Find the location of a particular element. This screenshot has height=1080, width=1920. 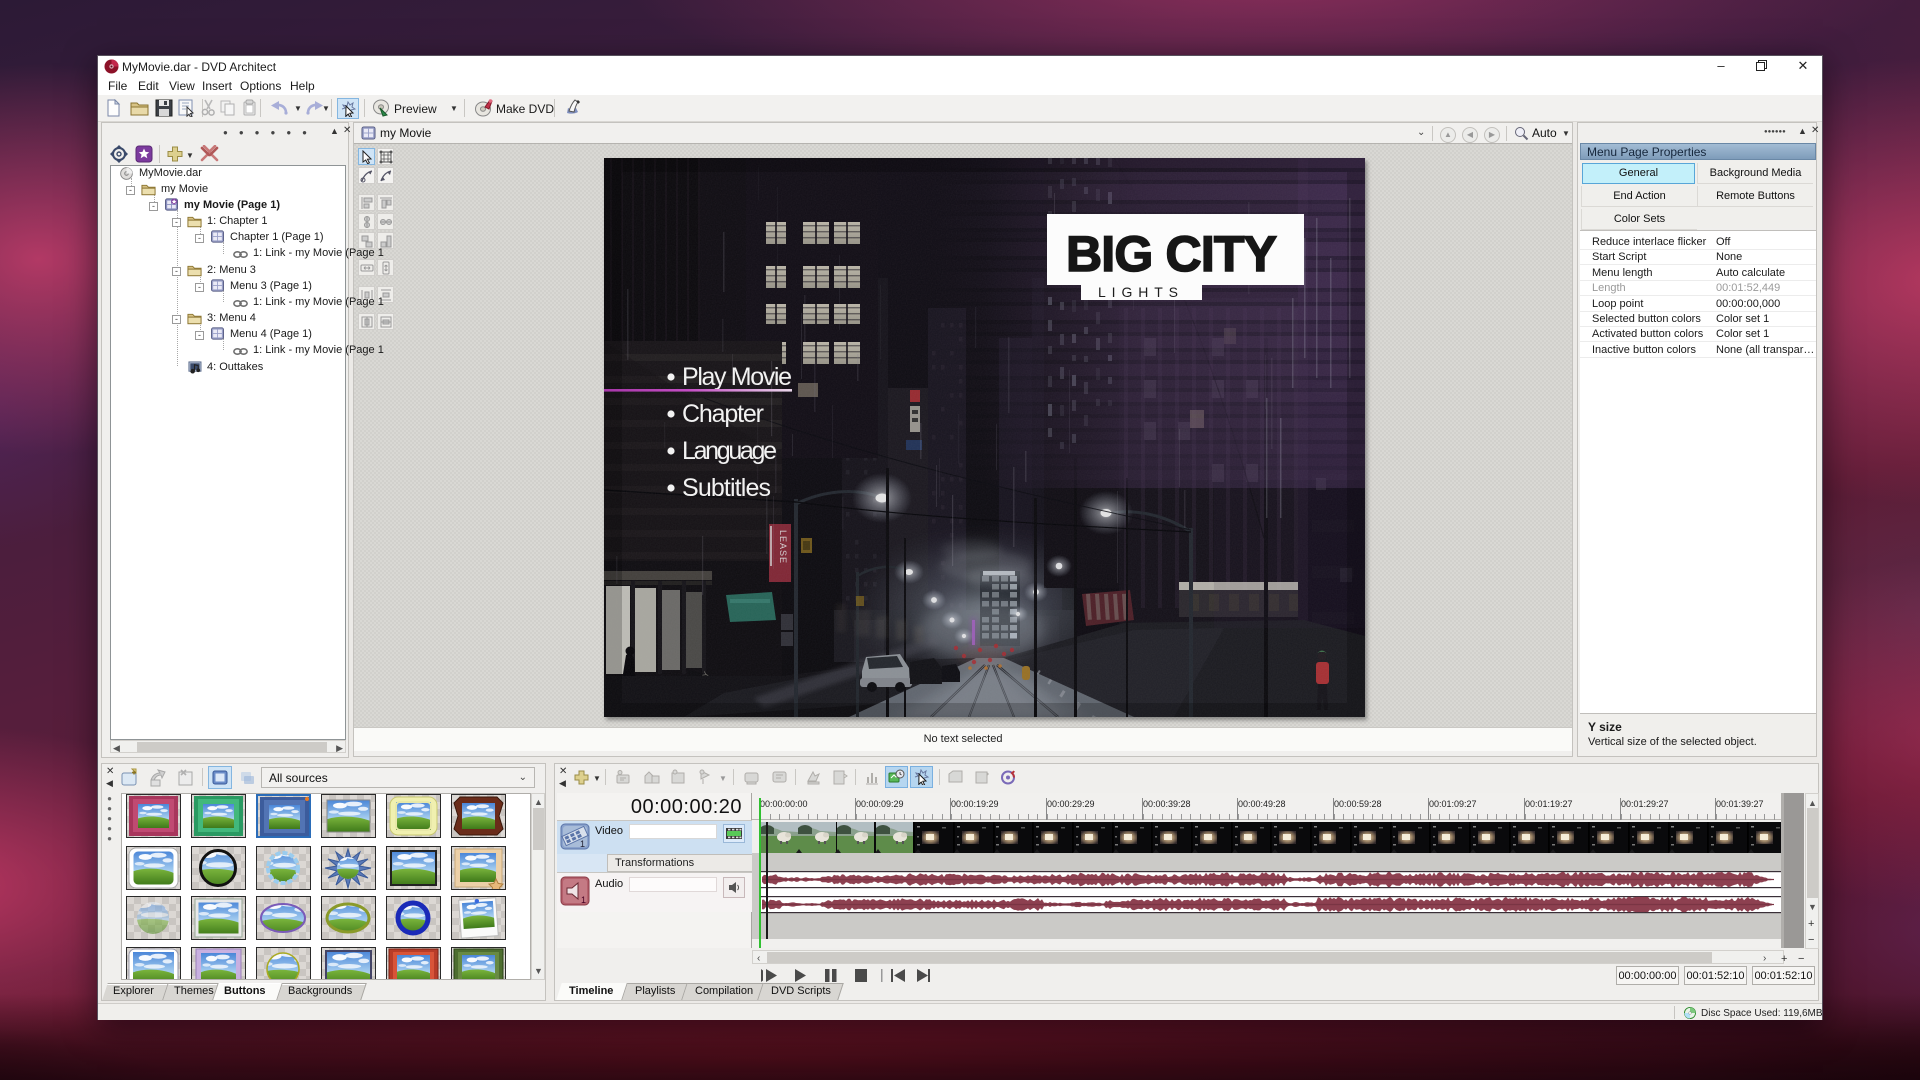

svg-text: LIGHTS is located at coordinates (1142, 292).